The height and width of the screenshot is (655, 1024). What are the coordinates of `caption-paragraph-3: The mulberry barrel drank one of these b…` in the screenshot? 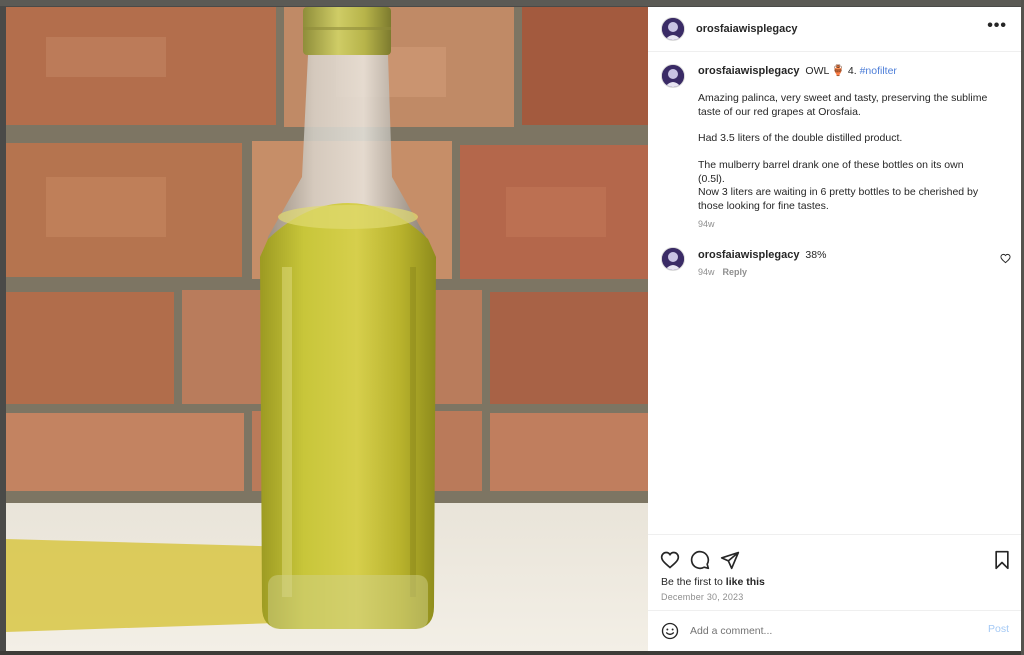 It's located at (831, 172).